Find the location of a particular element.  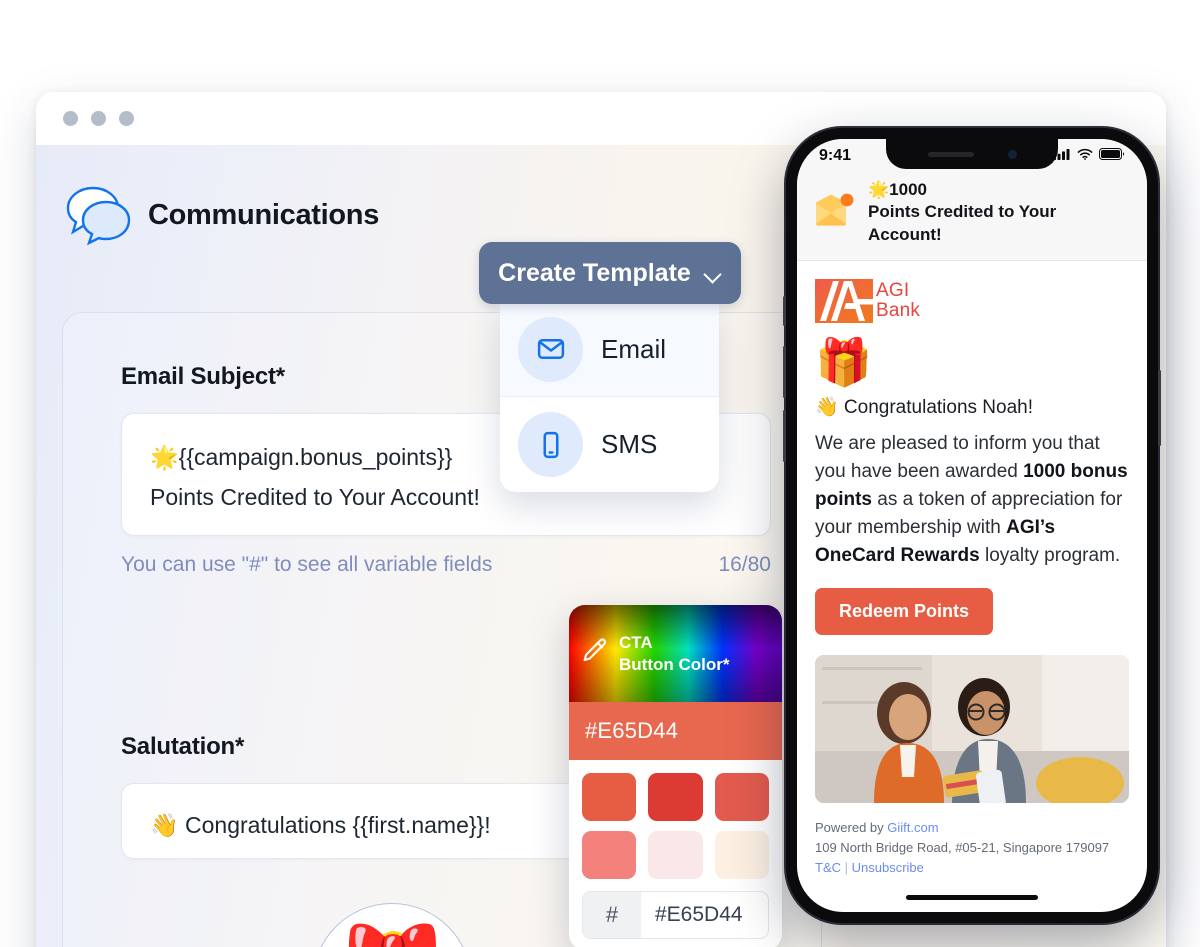

wifi-icon is located at coordinates (1085, 156).